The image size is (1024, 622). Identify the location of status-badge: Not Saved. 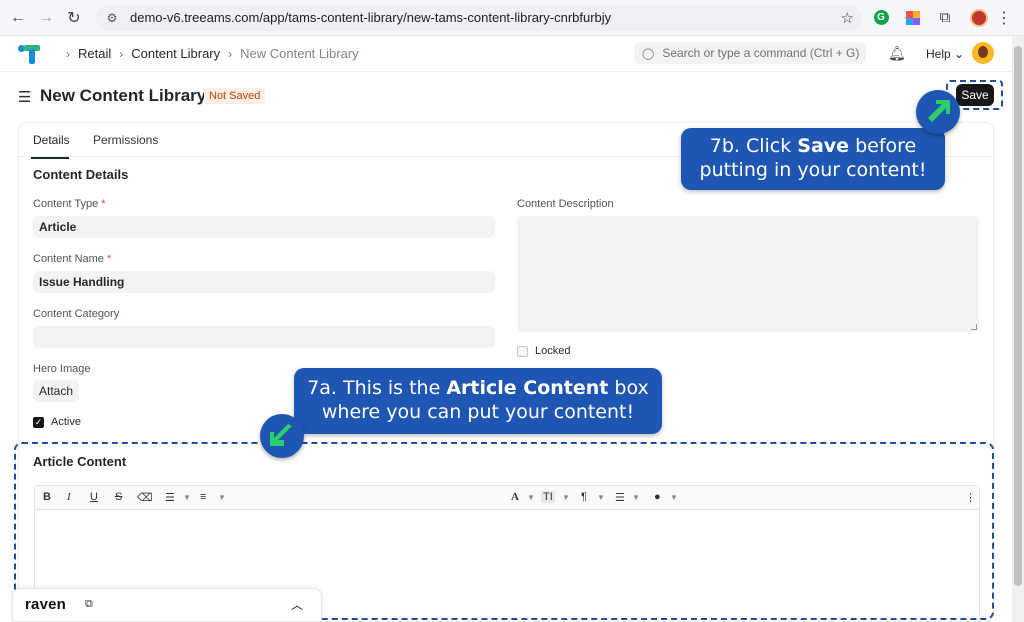
(235, 96).